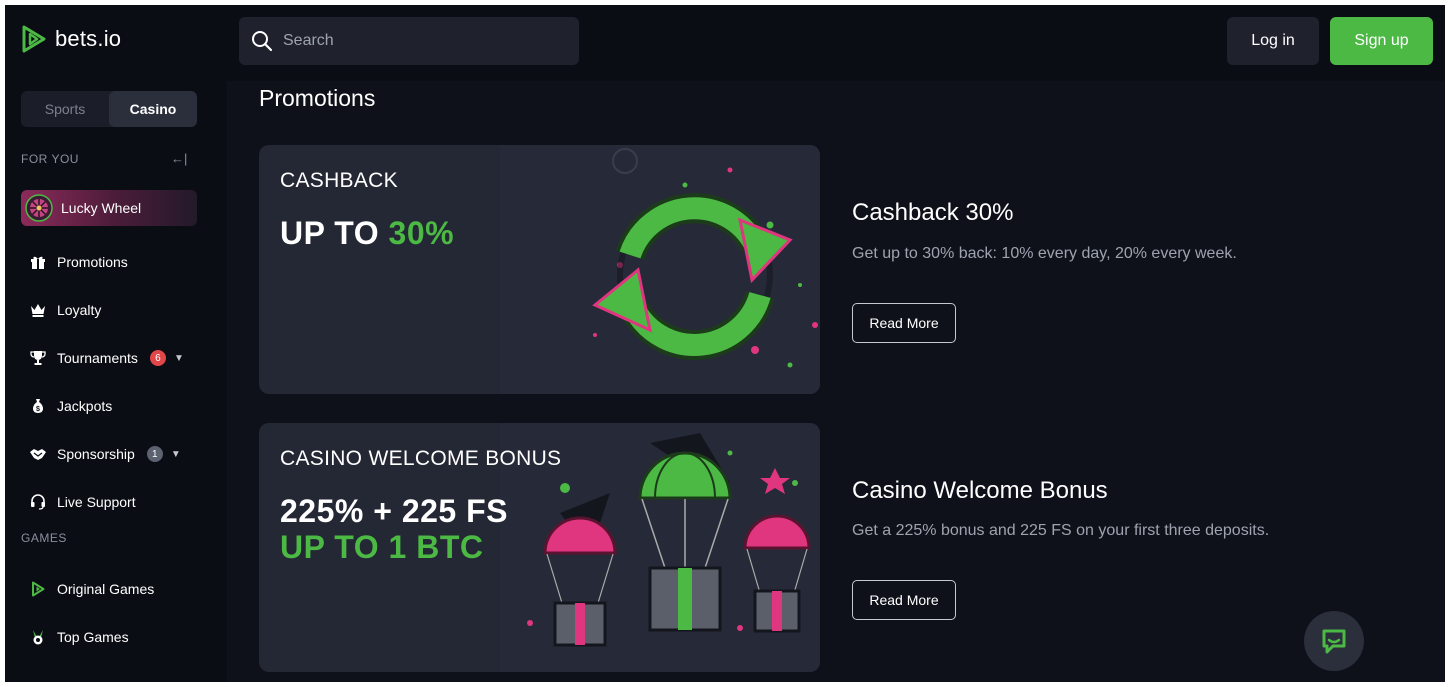 The width and height of the screenshot is (1450, 687). What do you see at coordinates (153, 109) in the screenshot?
I see `tab-casino: Casino` at bounding box center [153, 109].